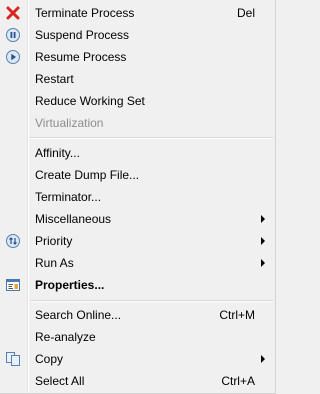 This screenshot has height=394, width=320. Describe the element at coordinates (82, 35) in the screenshot. I see `menu-item-label: Suspend Process` at that location.